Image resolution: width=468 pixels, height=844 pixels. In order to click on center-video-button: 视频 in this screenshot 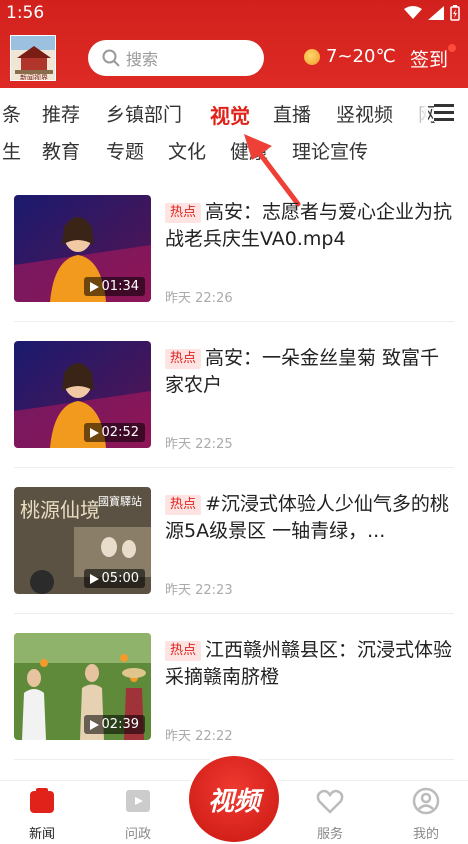, I will do `click(234, 799)`.